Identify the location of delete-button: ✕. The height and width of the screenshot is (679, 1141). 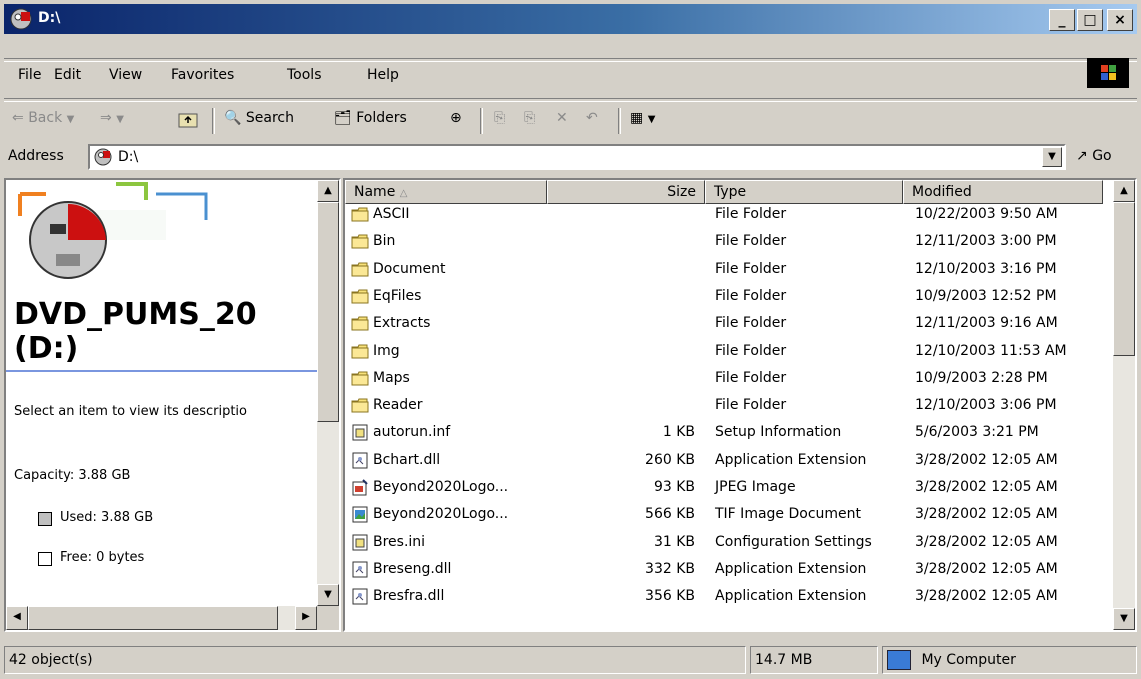
(562, 118).